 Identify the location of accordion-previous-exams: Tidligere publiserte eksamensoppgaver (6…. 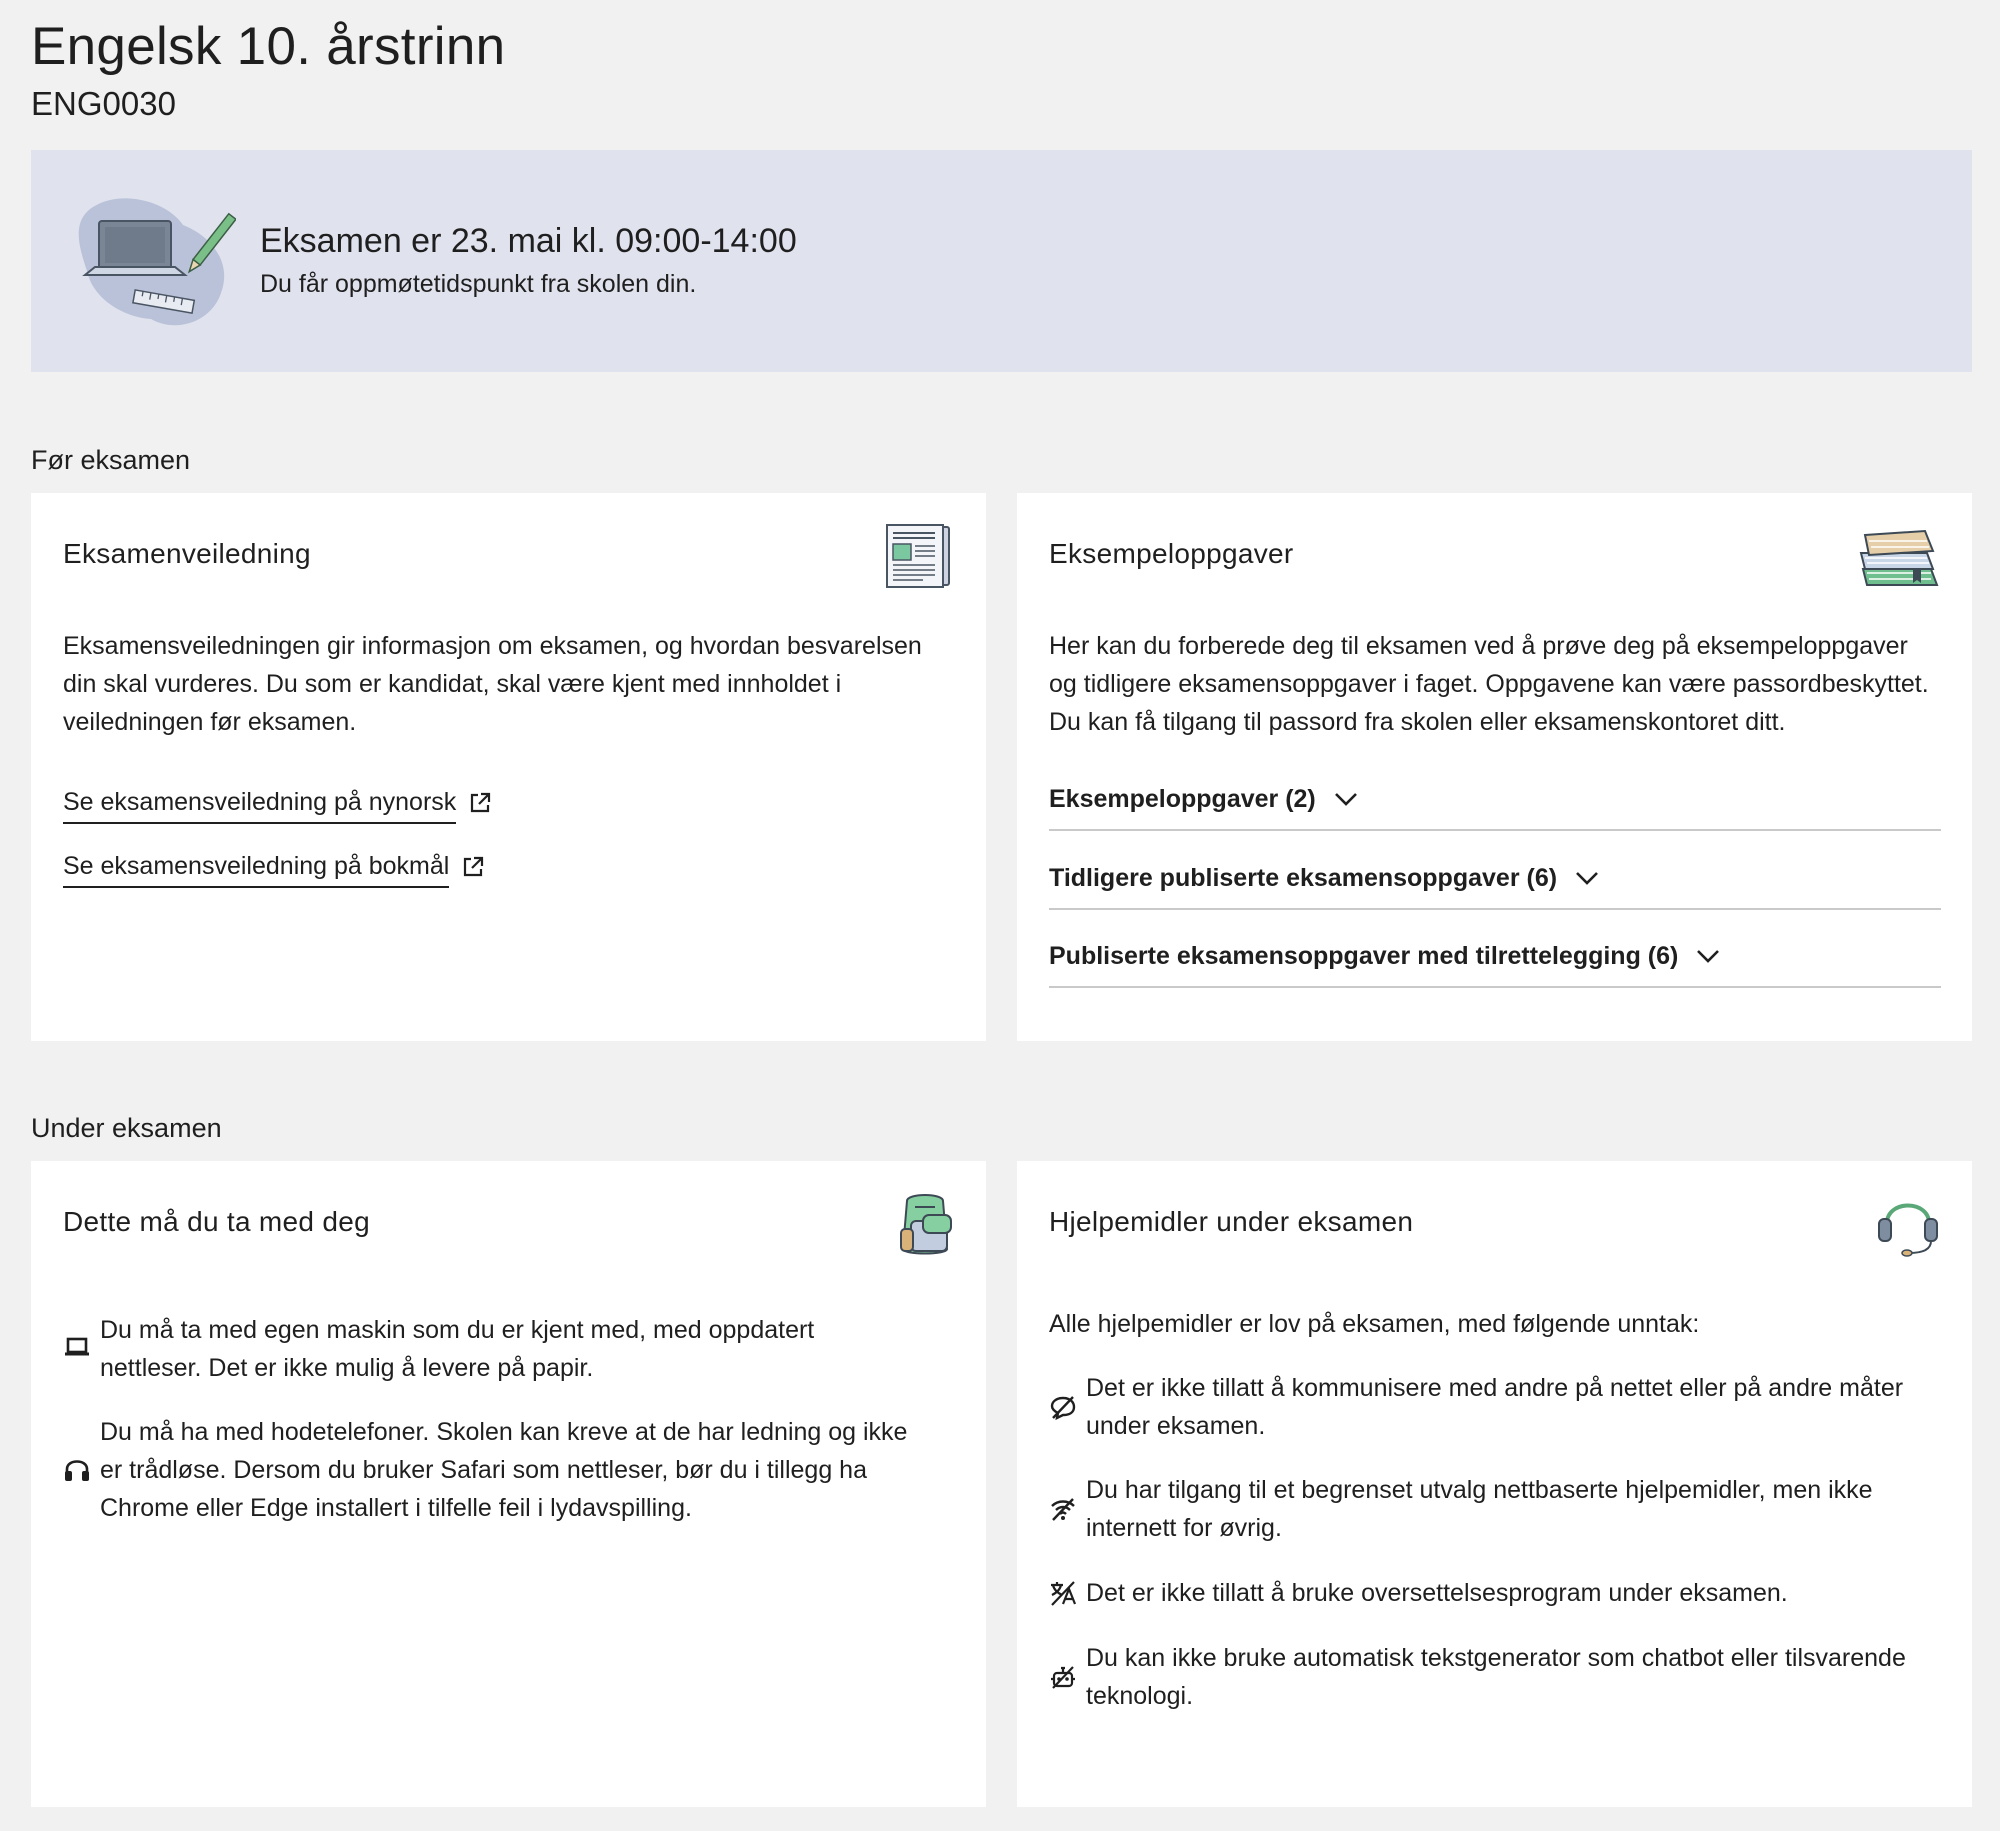
(1495, 871).